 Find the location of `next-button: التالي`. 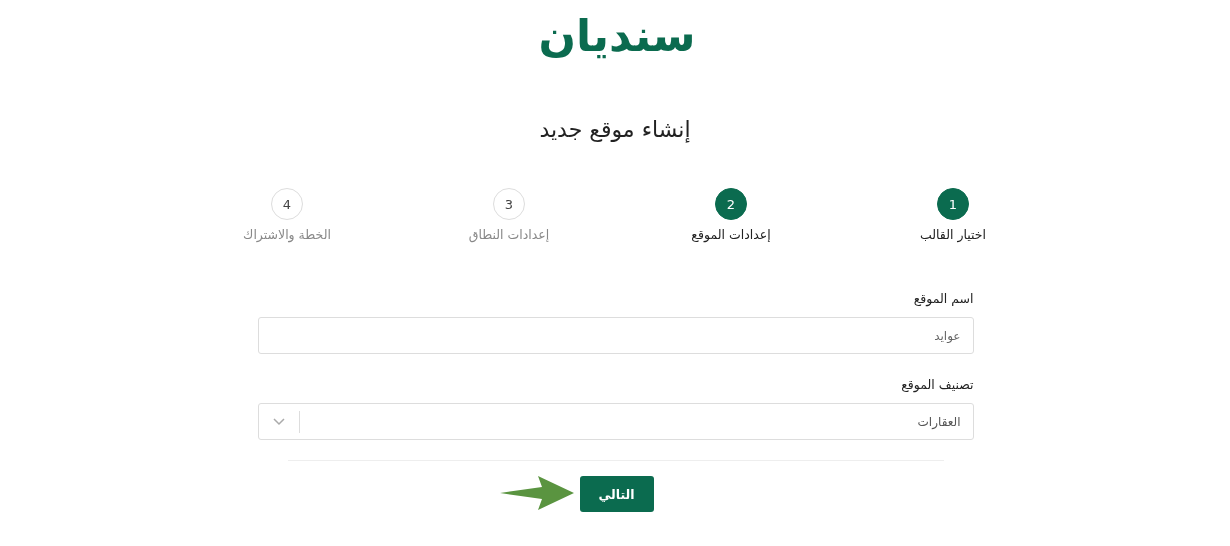

next-button: التالي is located at coordinates (616, 494).